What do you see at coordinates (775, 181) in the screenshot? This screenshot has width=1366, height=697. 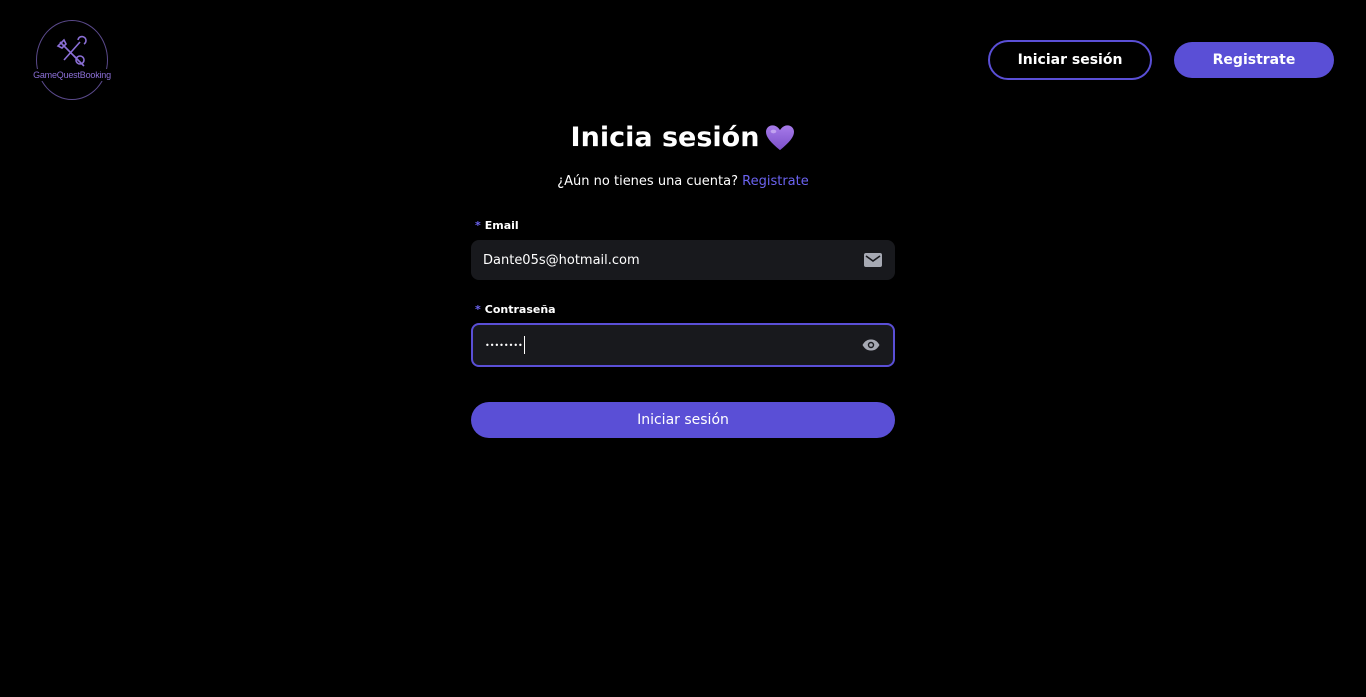 I see `signup-link: Registrate` at bounding box center [775, 181].